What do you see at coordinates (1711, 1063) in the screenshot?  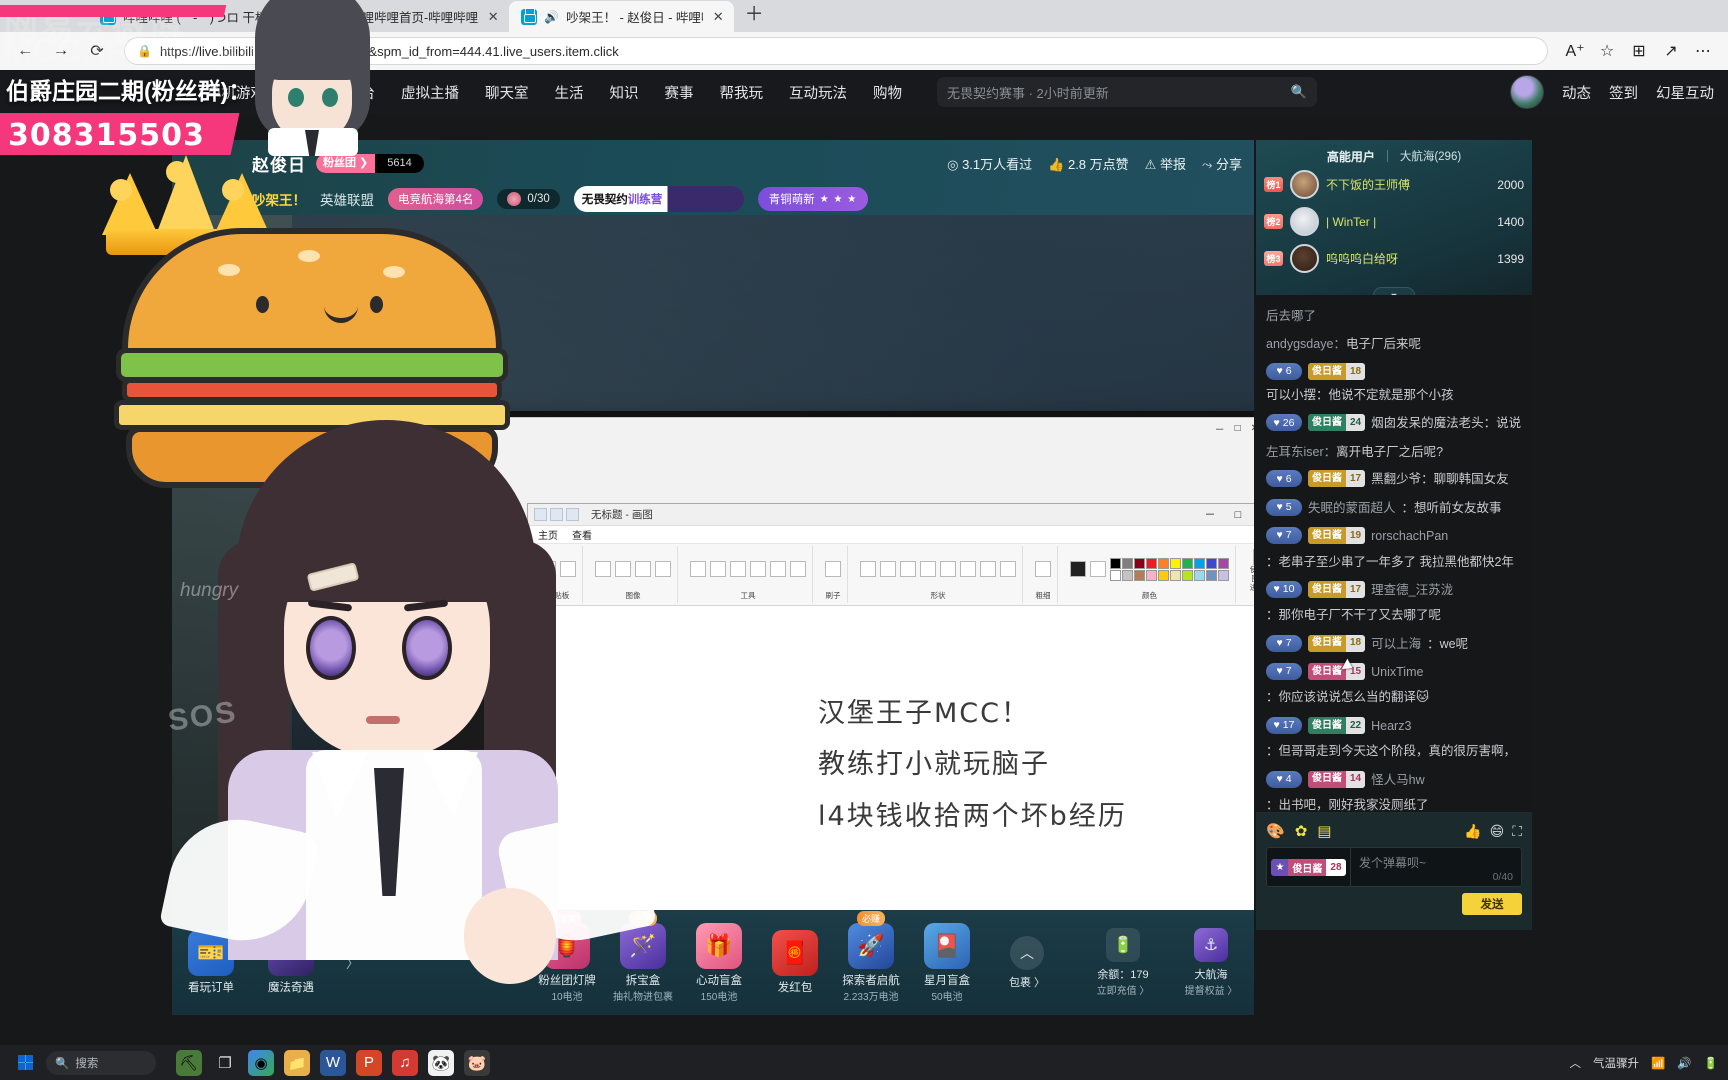 I see `battery-icon: 🔋` at bounding box center [1711, 1063].